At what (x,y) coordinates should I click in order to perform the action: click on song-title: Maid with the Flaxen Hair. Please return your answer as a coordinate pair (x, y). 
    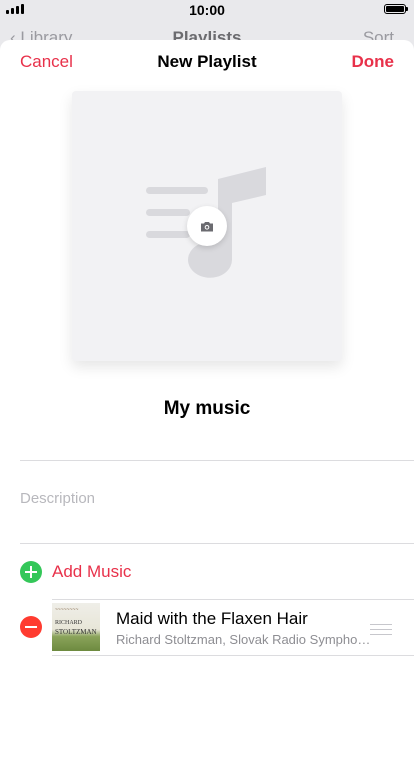
    Looking at the image, I should click on (212, 618).